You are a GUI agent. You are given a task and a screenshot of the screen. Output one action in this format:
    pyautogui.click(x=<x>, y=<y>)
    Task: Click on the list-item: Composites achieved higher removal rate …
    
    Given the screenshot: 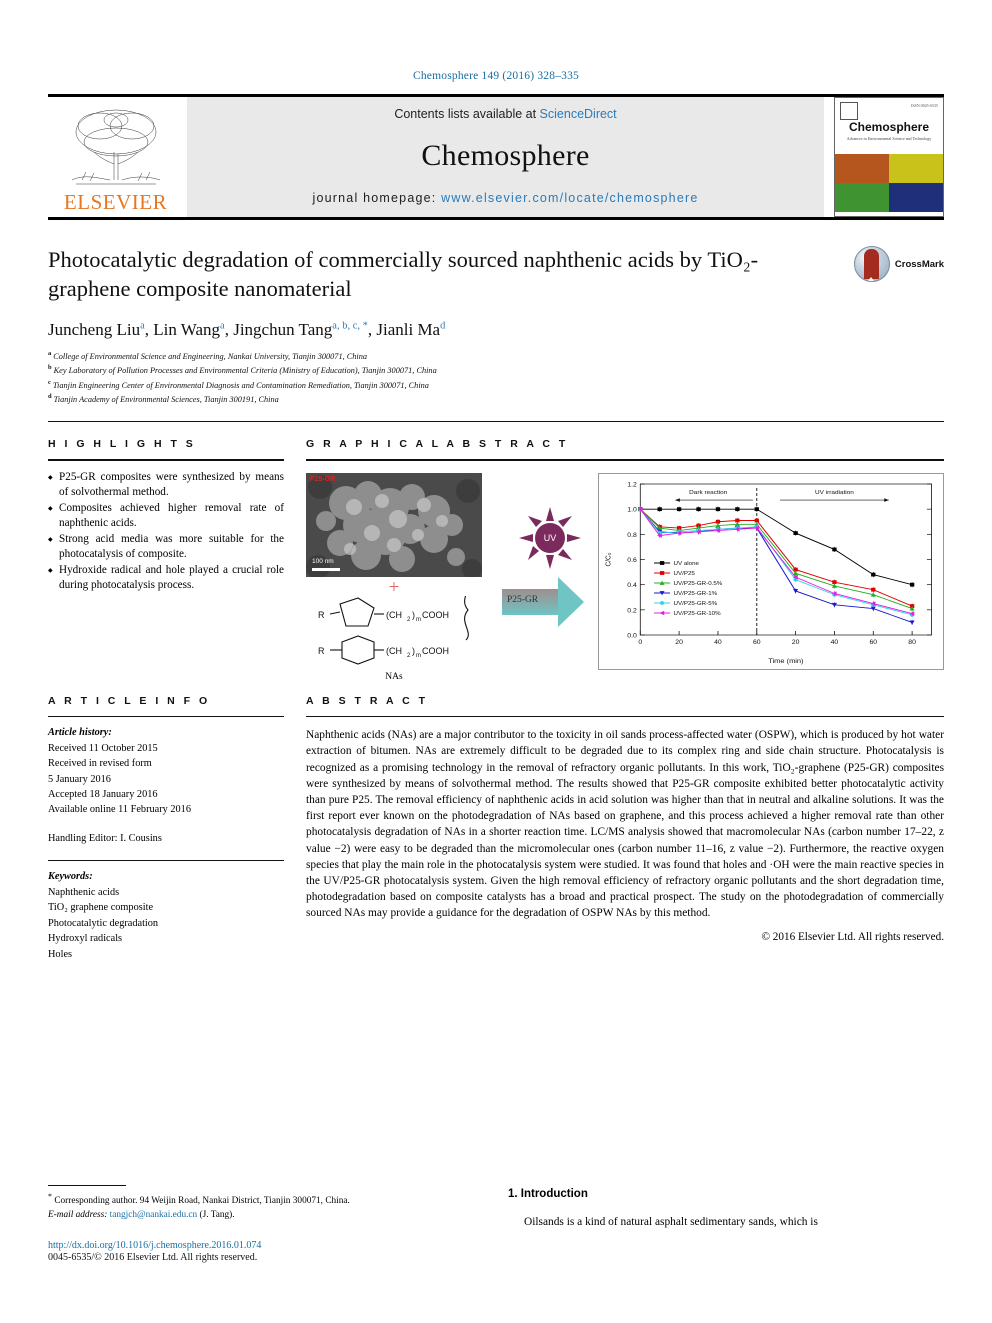 What is the action you would take?
    pyautogui.click(x=166, y=516)
    